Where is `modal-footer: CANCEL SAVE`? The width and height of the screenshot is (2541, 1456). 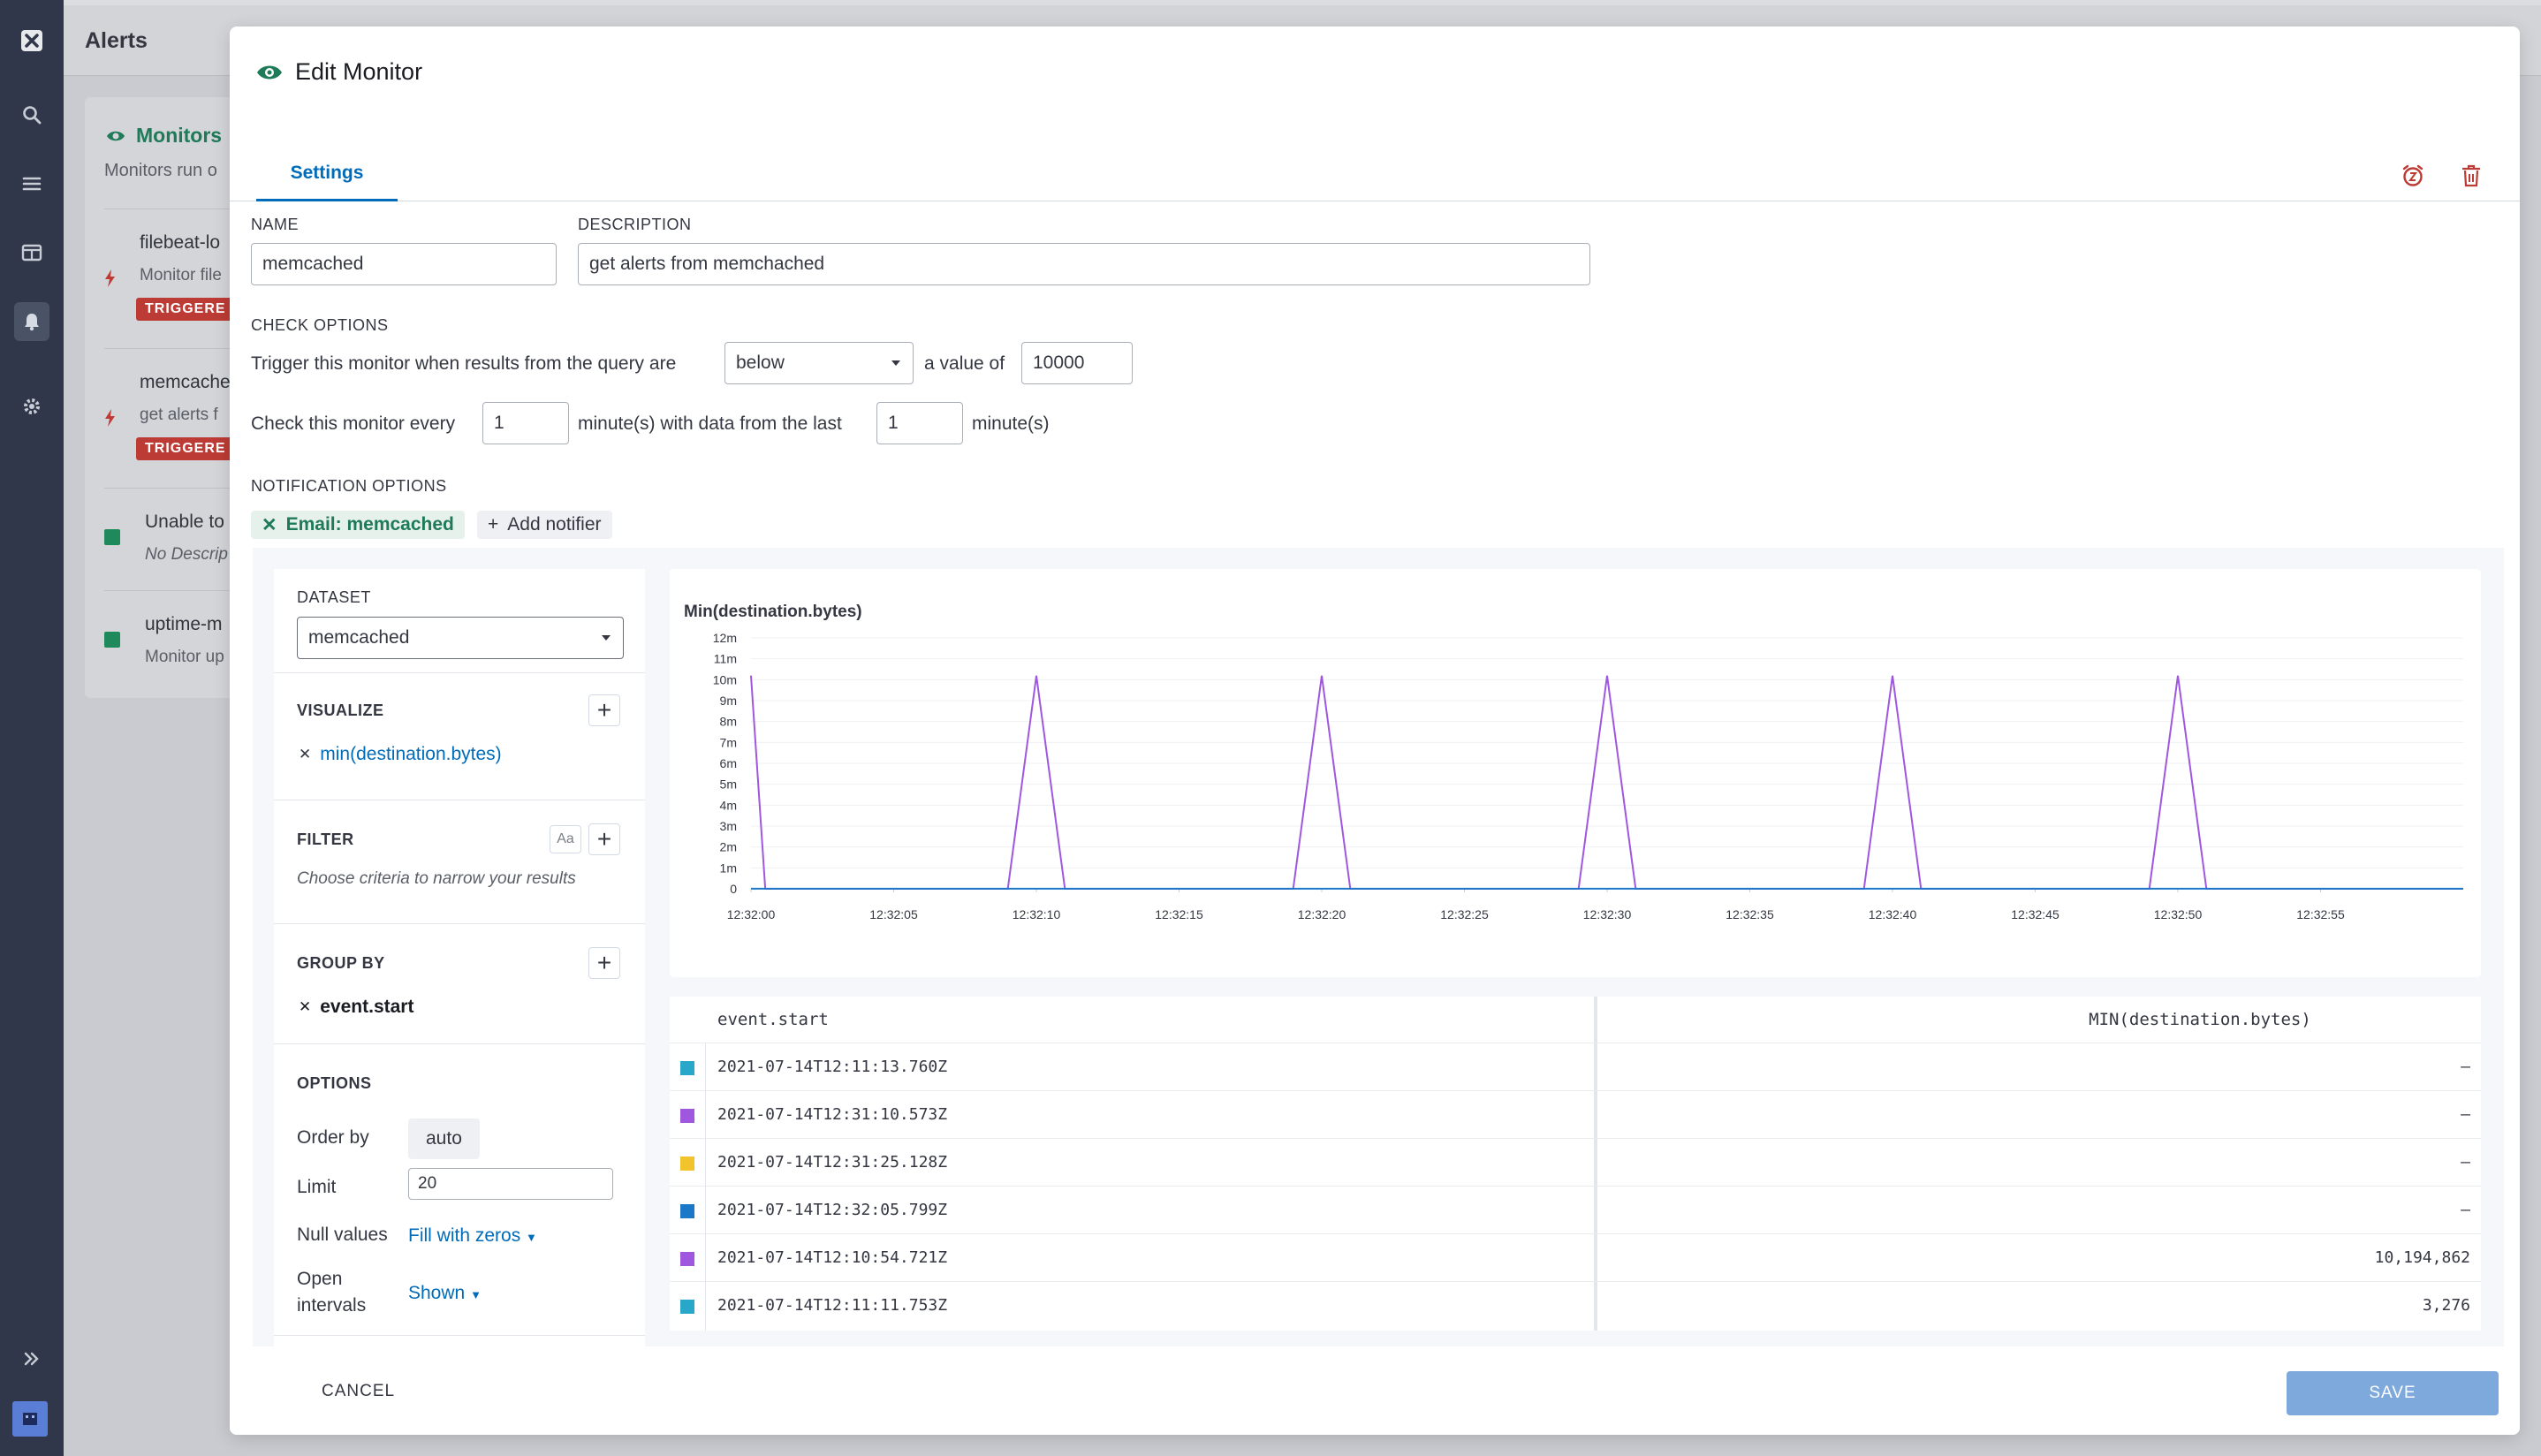 modal-footer: CANCEL SAVE is located at coordinates (1375, 1390).